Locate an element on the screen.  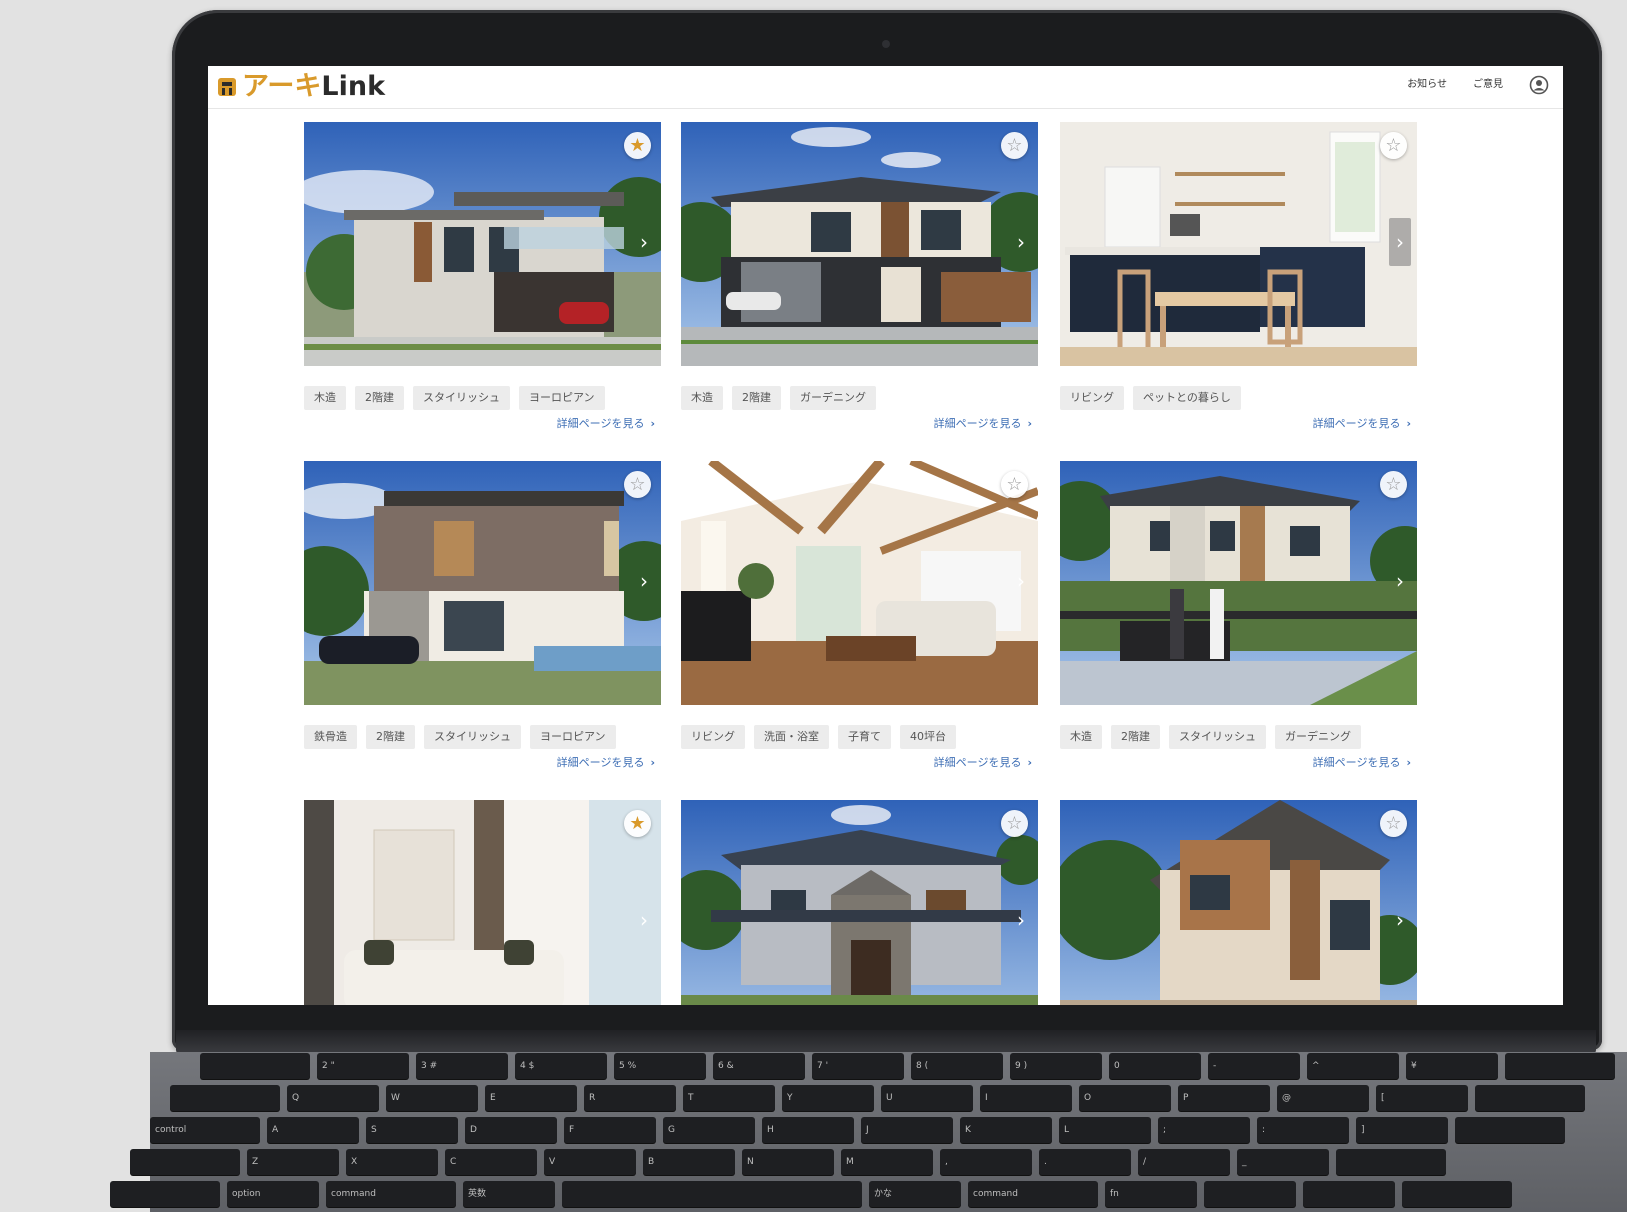
tag-list: リビング ペットとの暮らし is located at coordinates (1238, 398).